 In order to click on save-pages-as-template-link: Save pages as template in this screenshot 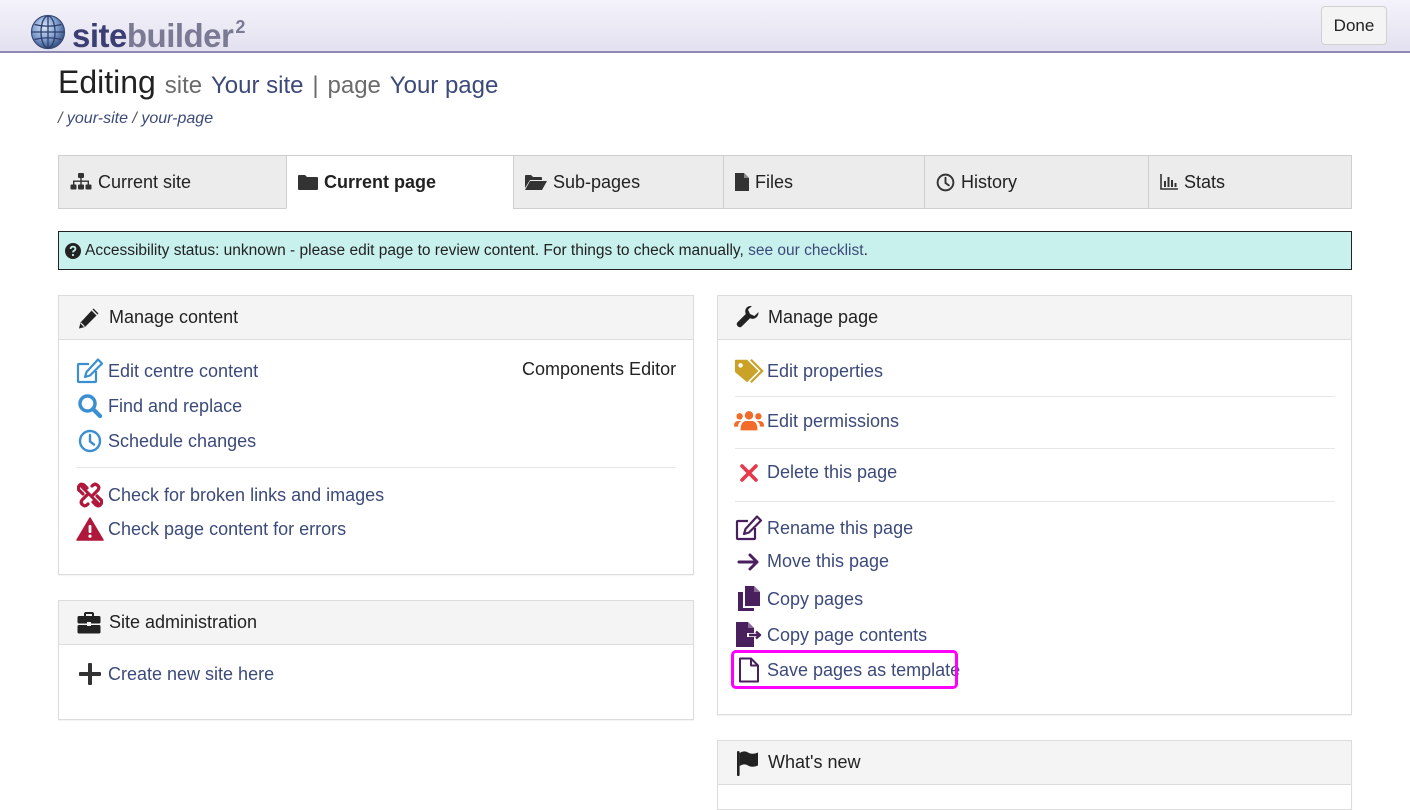, I will do `click(847, 670)`.